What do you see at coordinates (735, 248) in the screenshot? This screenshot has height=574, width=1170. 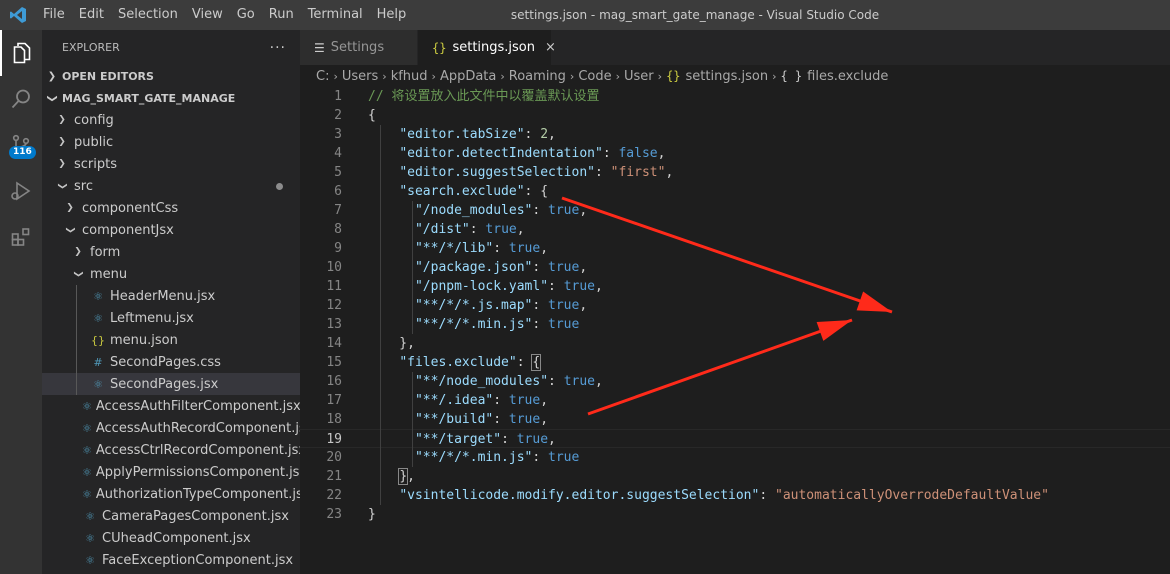 I see `code-line: 9 "**/*/lib": true,` at bounding box center [735, 248].